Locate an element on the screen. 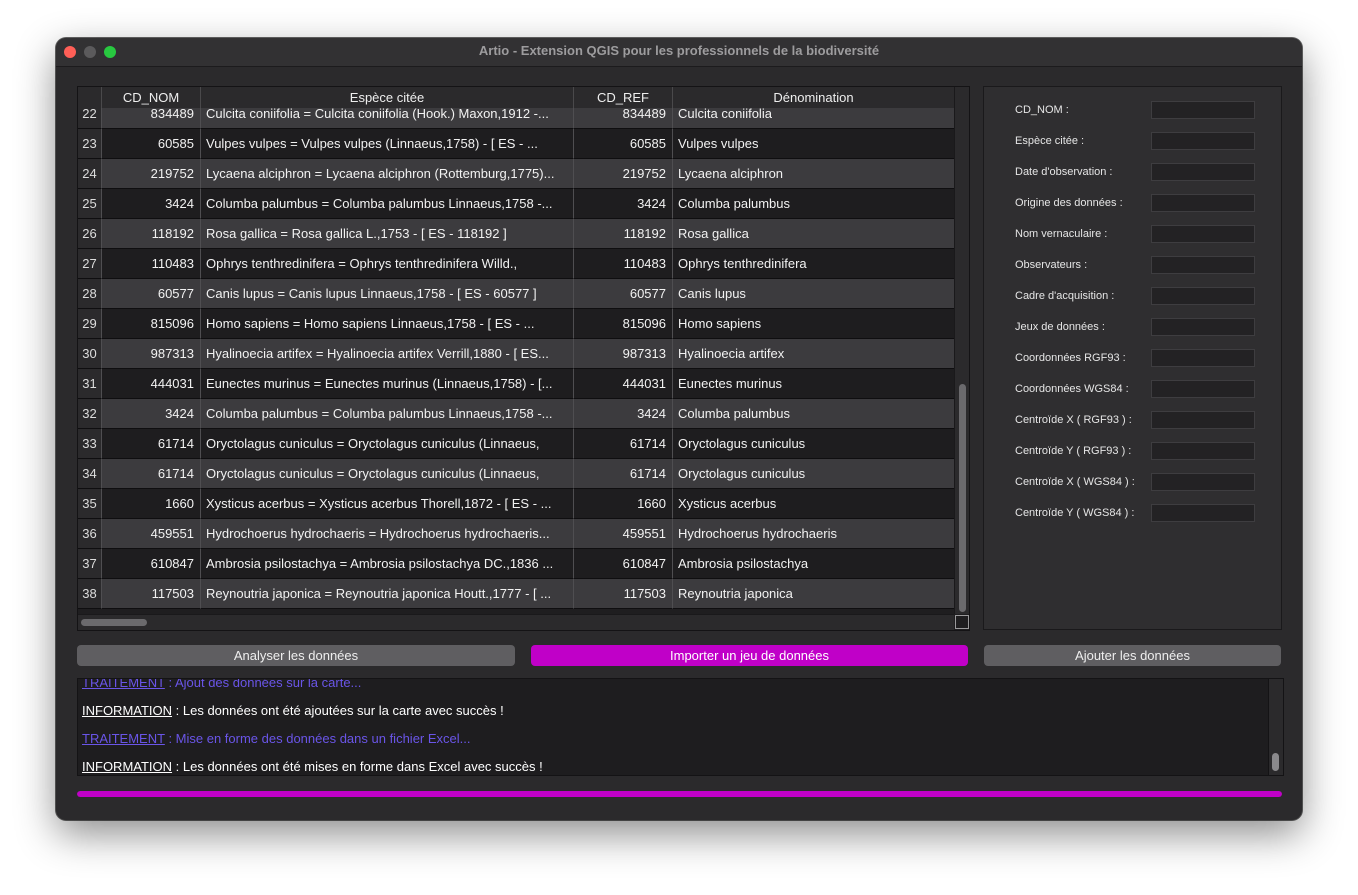 This screenshot has height=895, width=1358. denomination-cell: Eunectes murinus is located at coordinates (813, 384).